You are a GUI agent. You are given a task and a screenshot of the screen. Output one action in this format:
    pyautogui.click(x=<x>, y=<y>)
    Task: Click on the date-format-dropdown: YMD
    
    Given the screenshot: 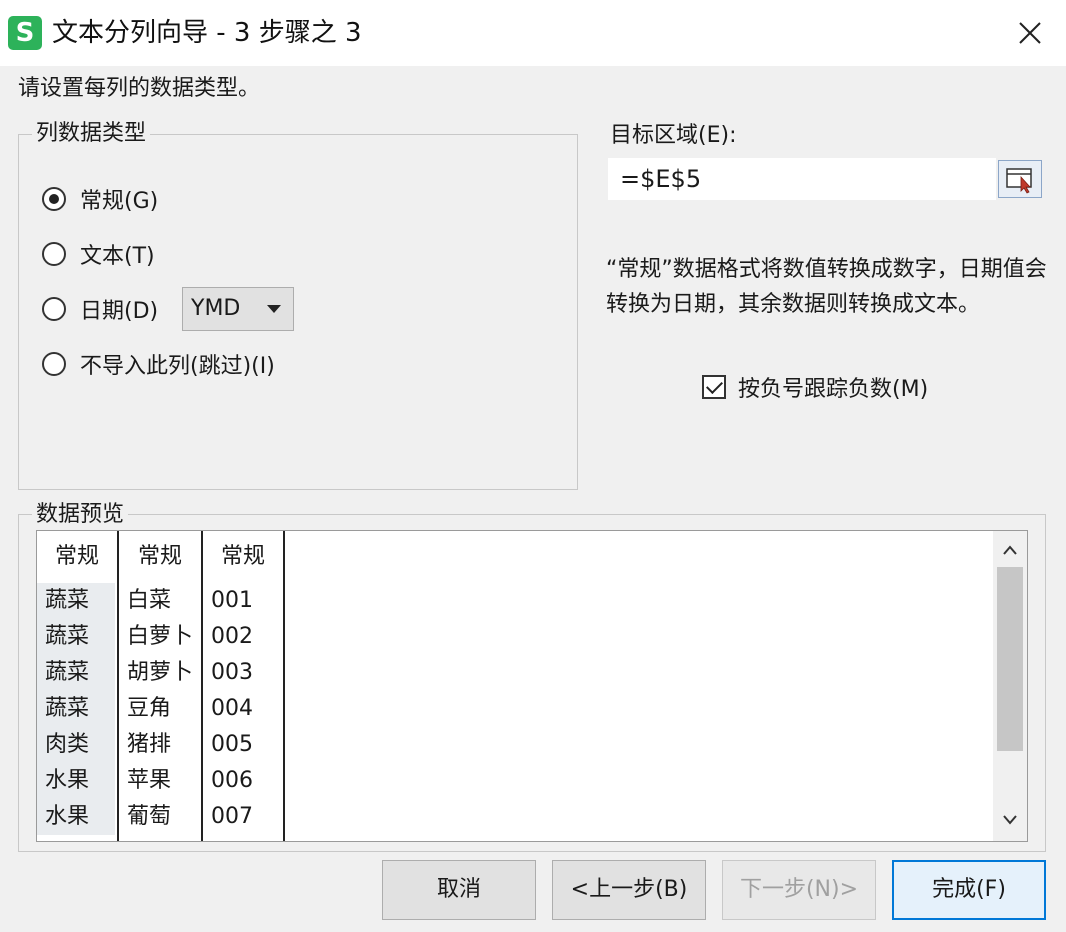 What is the action you would take?
    pyautogui.click(x=238, y=309)
    